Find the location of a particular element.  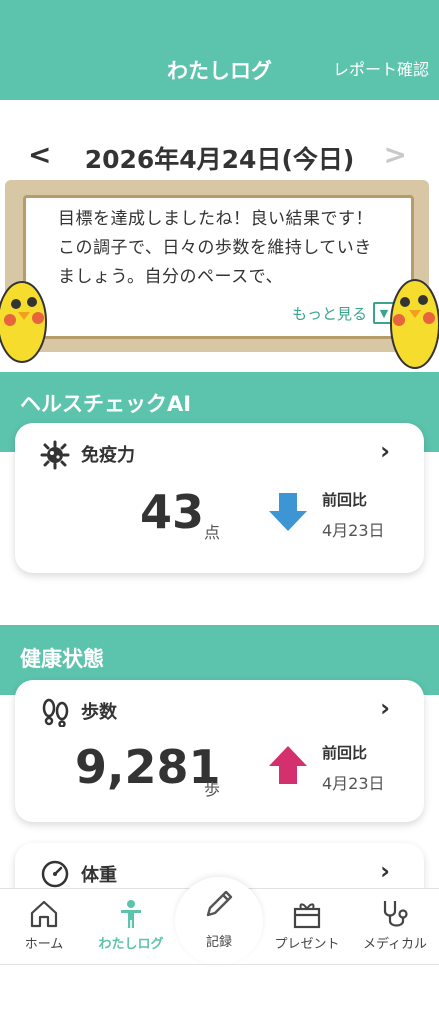

divider is located at coordinates (219, 964).